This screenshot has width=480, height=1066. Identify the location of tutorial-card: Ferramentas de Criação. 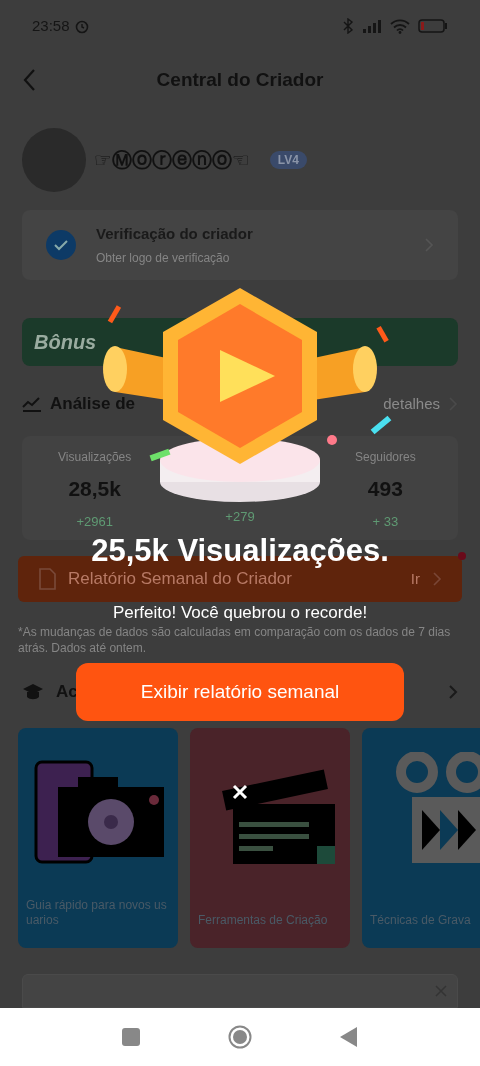
(270, 838).